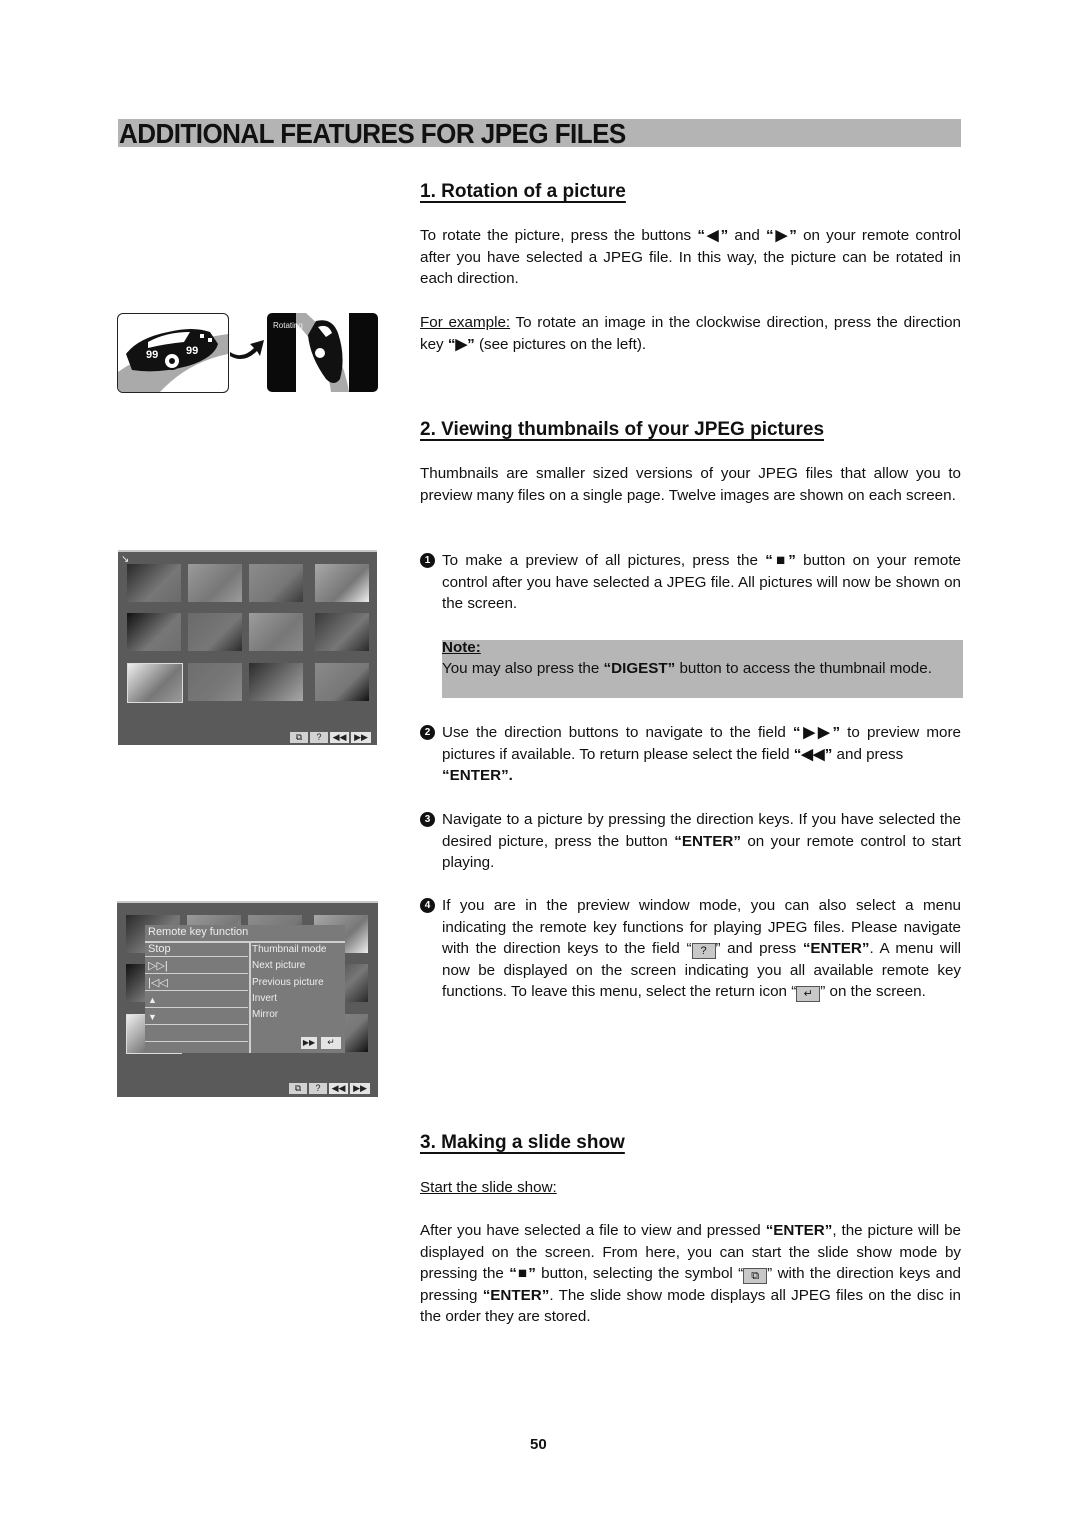 The height and width of the screenshot is (1529, 1080). I want to click on menu-function: Thumbnail mode, so click(289, 949).